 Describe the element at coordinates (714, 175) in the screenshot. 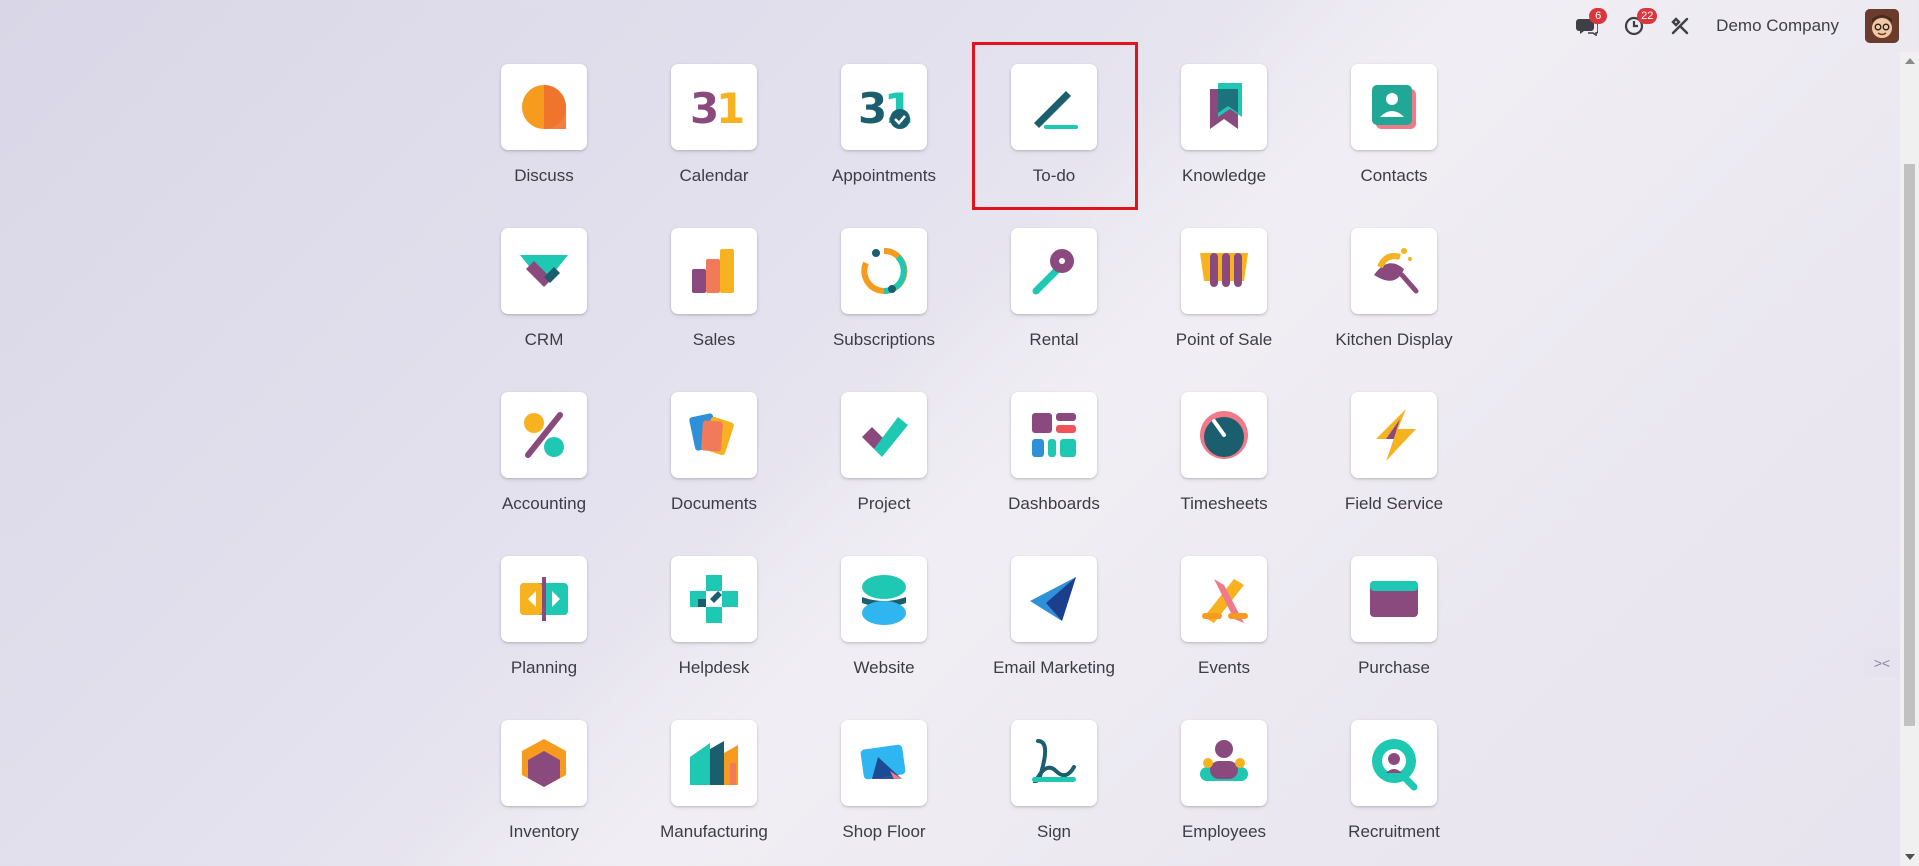

I see `app-label: Calendar` at that location.